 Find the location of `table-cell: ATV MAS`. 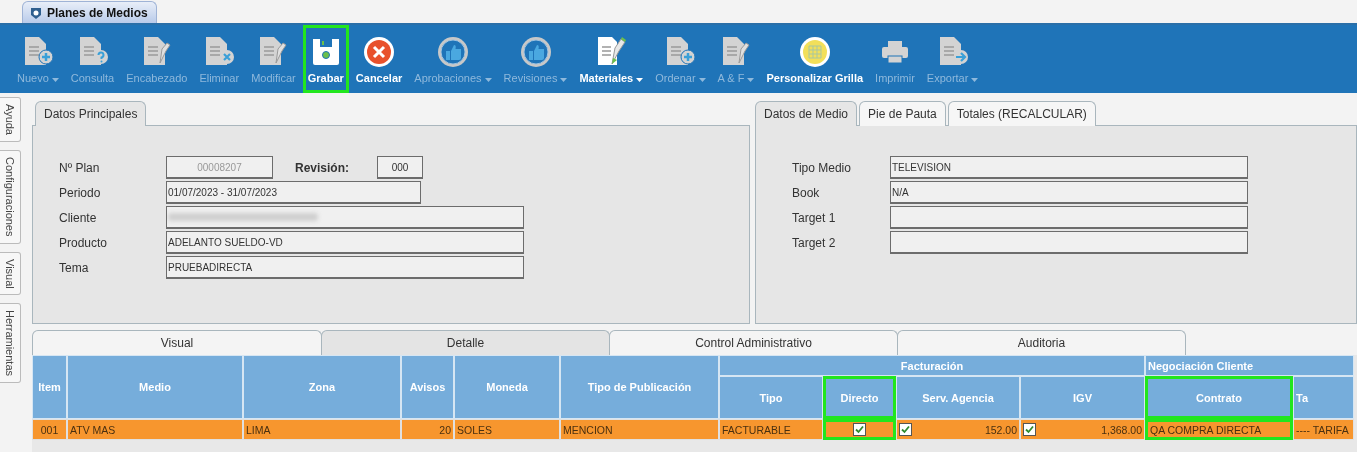

table-cell: ATV MAS is located at coordinates (155, 429).